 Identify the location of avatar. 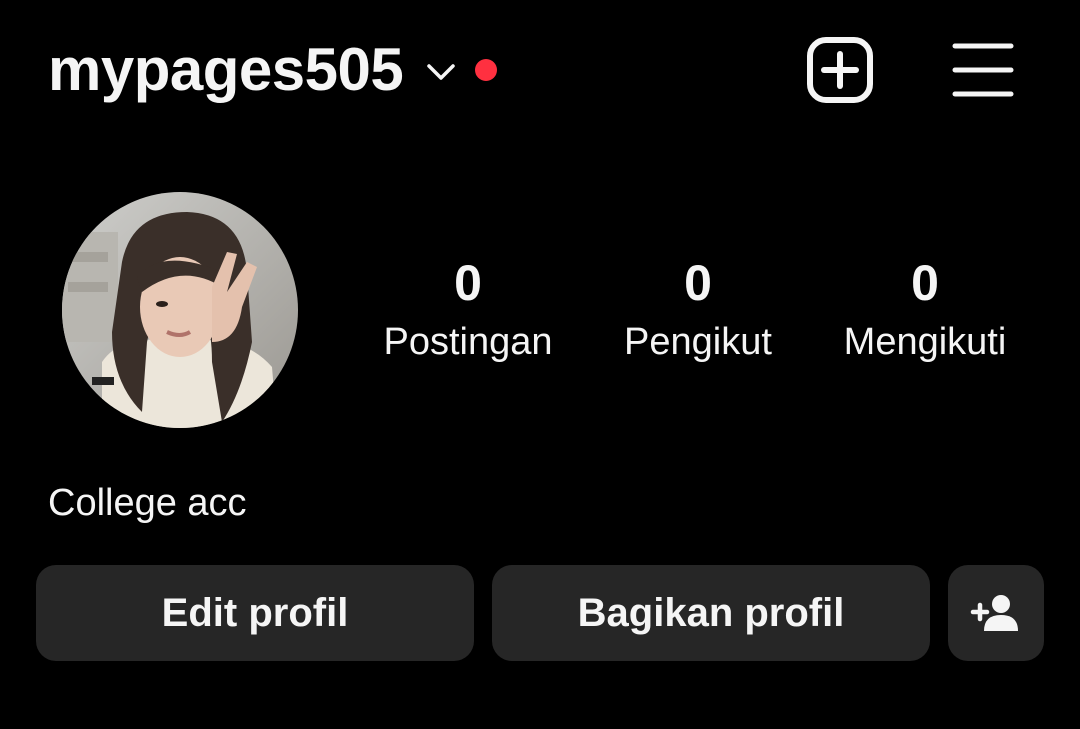
(180, 310).